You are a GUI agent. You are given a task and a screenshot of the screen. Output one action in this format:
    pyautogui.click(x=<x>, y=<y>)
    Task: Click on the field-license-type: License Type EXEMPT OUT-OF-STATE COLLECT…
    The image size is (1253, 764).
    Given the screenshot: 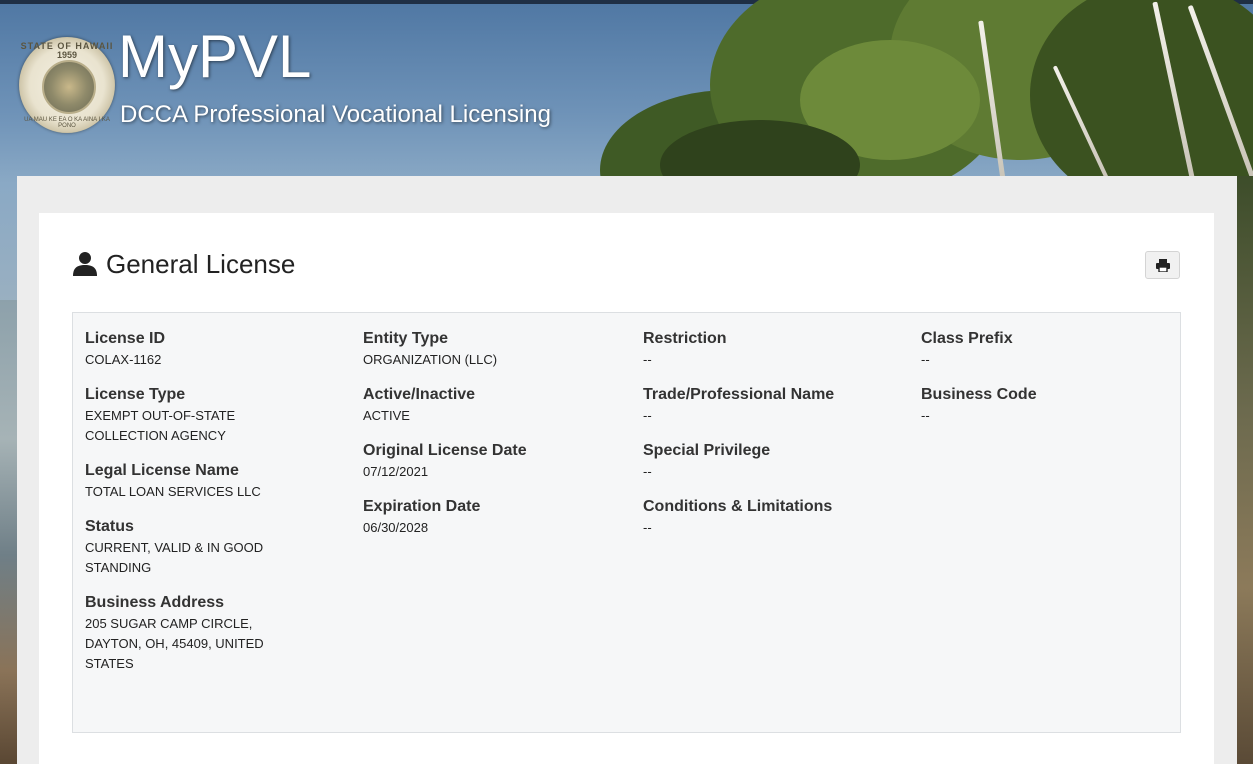 What is the action you would take?
    pyautogui.click(x=195, y=415)
    